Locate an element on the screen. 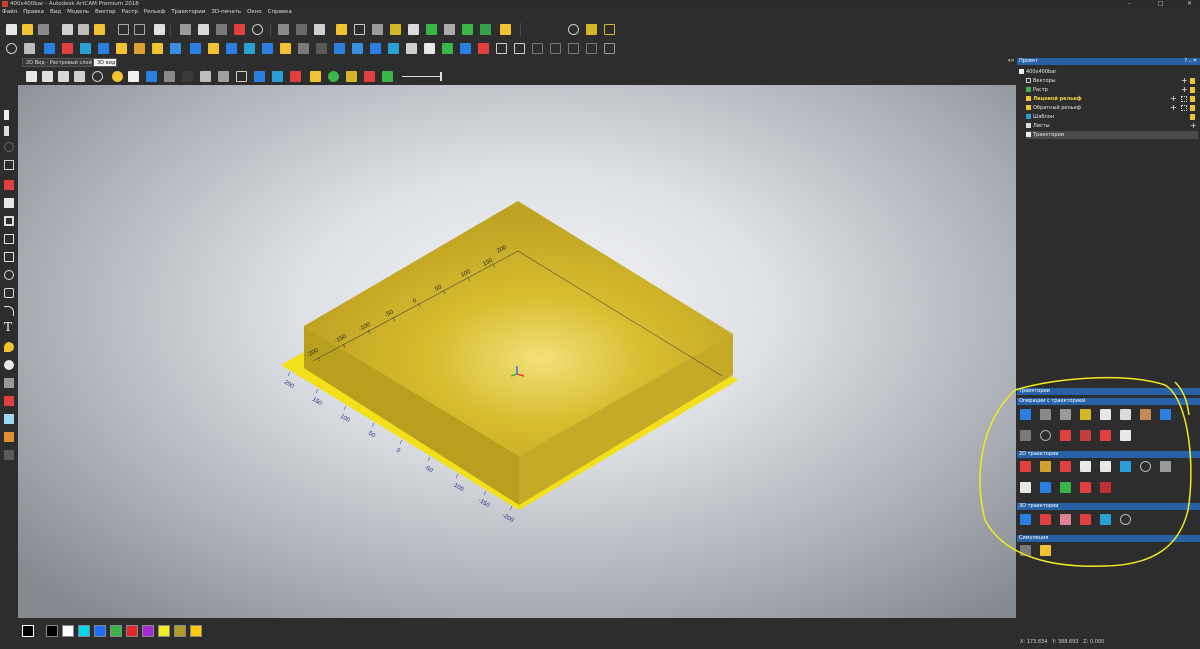 Image resolution: width=1200 pixels, height=649 pixels. swatch-green is located at coordinates (116, 631).